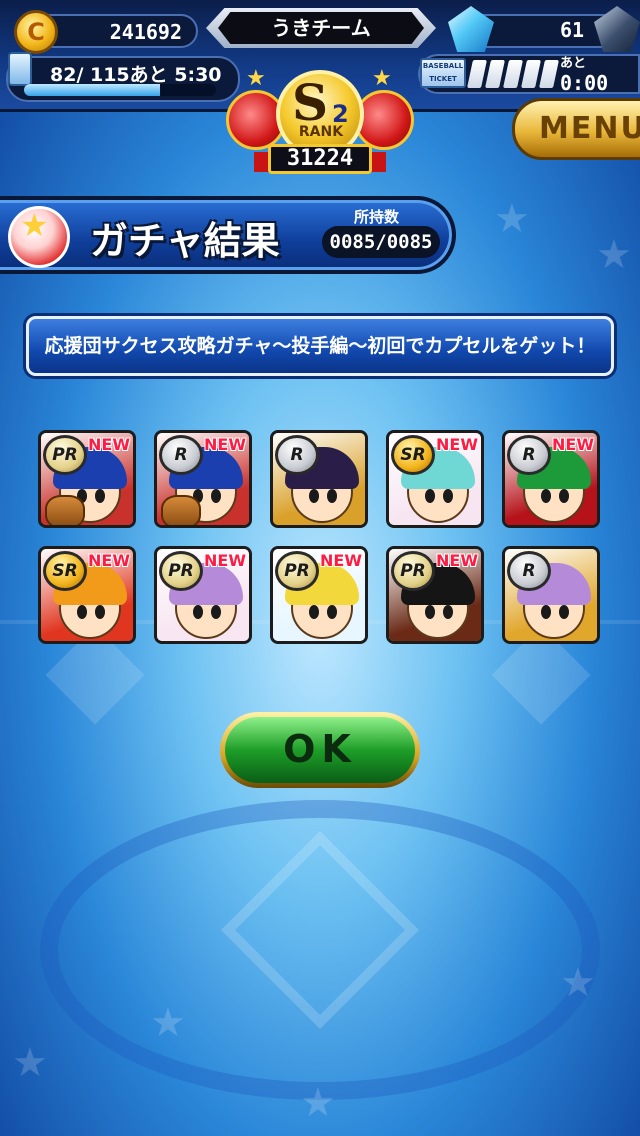  I want to click on ok-button-label: OK, so click(320, 750).